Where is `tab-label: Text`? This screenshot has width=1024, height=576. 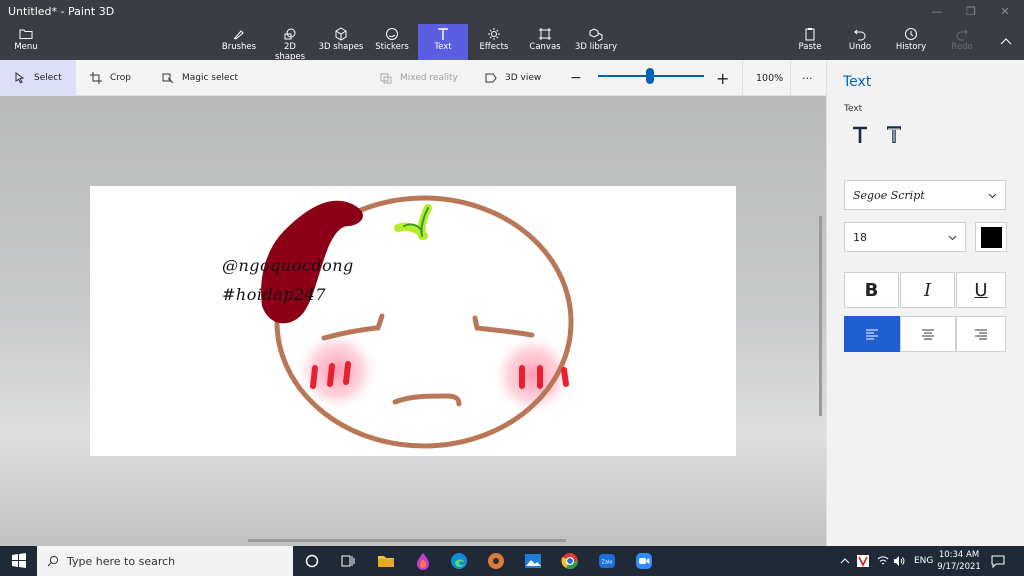 tab-label: Text is located at coordinates (443, 47).